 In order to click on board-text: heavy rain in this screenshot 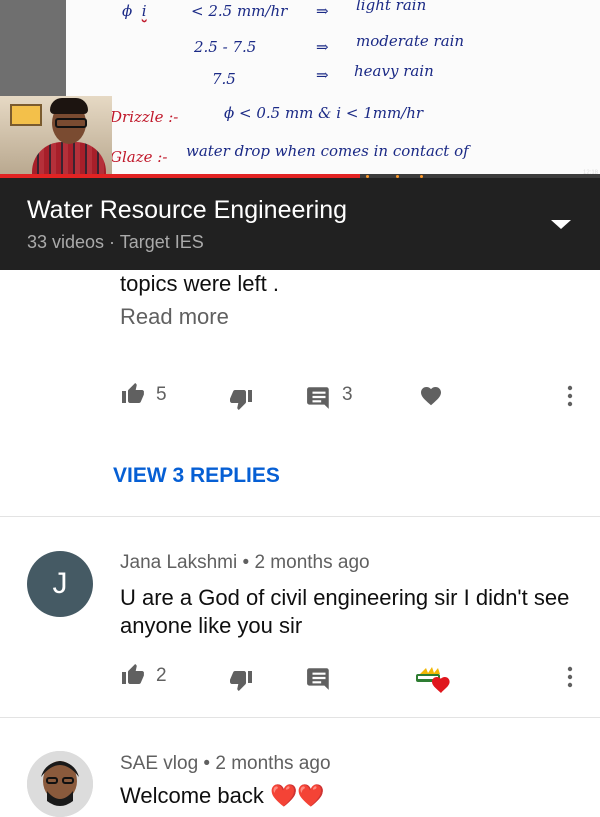, I will do `click(394, 71)`.